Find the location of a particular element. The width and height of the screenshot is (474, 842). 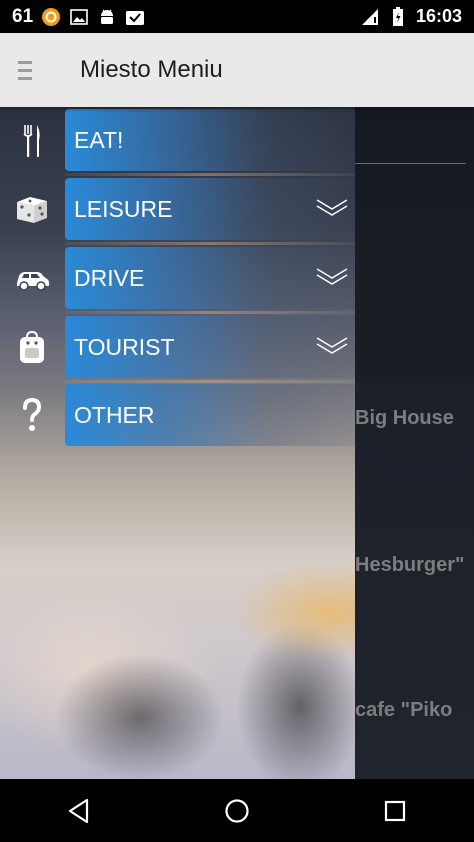

battery-icon is located at coordinates (398, 16).